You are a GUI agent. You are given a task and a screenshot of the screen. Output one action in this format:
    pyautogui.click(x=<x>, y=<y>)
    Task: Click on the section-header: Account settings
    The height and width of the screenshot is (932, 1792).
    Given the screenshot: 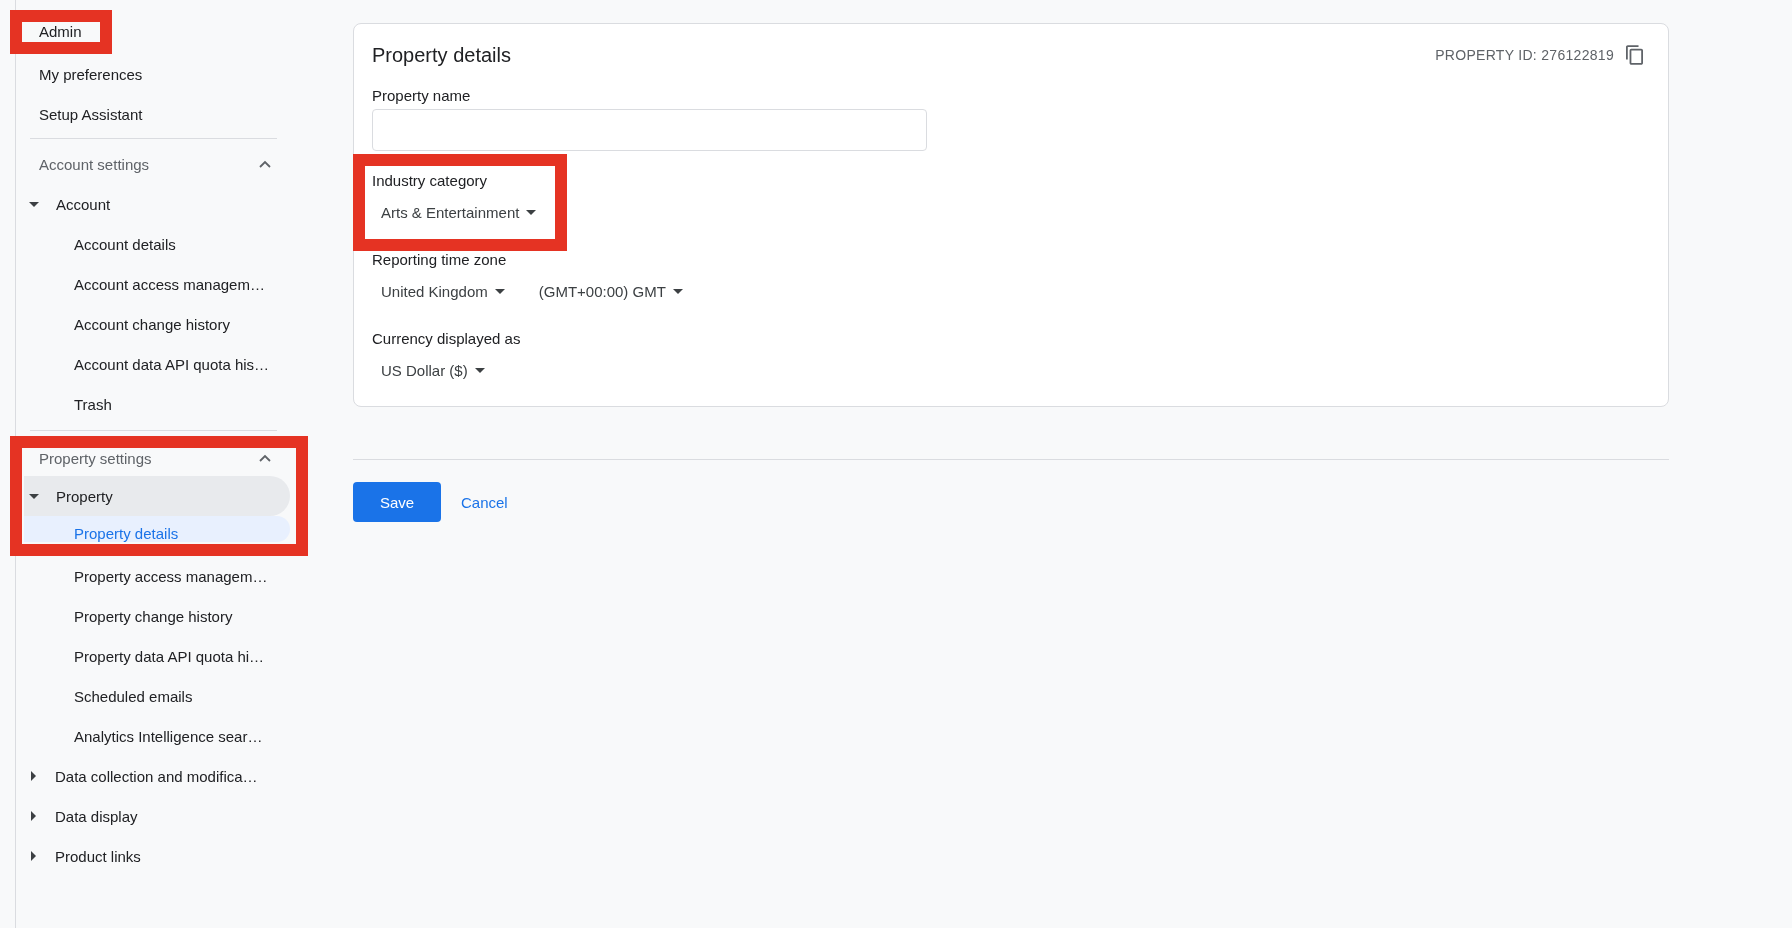 What is the action you would take?
    pyautogui.click(x=153, y=164)
    